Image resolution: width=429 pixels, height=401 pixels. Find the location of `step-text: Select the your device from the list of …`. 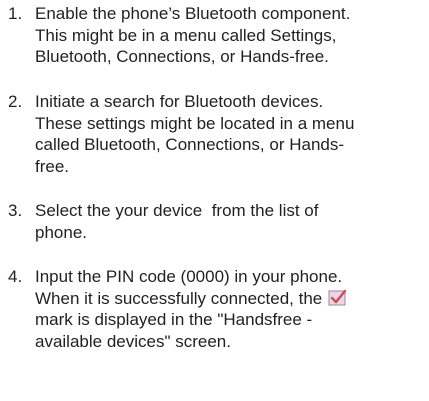

step-text: Select the your device from the list of … is located at coordinates (230, 221).